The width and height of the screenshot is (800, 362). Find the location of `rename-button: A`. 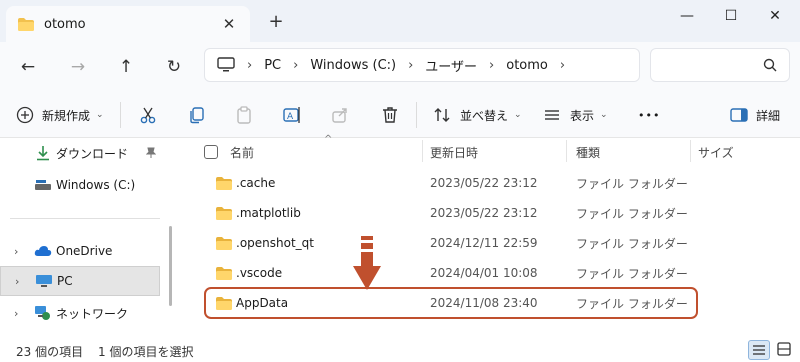

rename-button: A is located at coordinates (292, 115).